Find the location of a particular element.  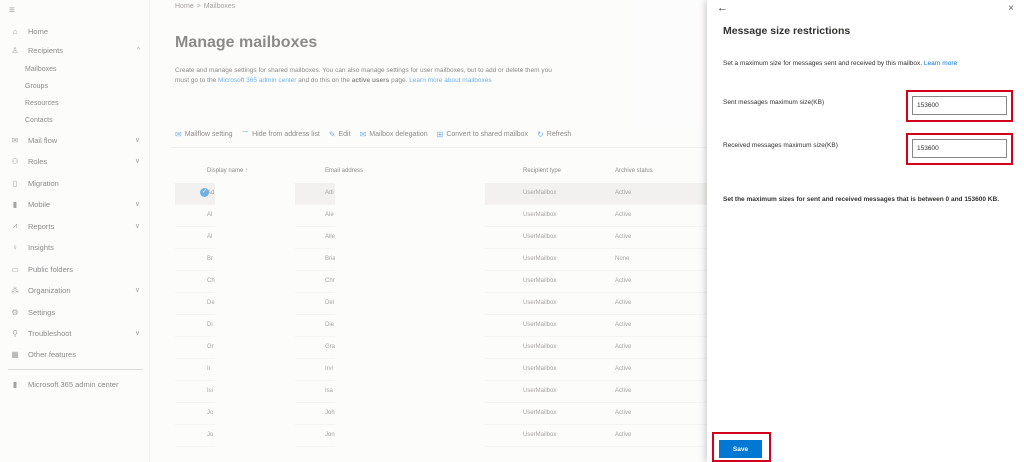

grid-icon: ▦ is located at coordinates (15, 354).